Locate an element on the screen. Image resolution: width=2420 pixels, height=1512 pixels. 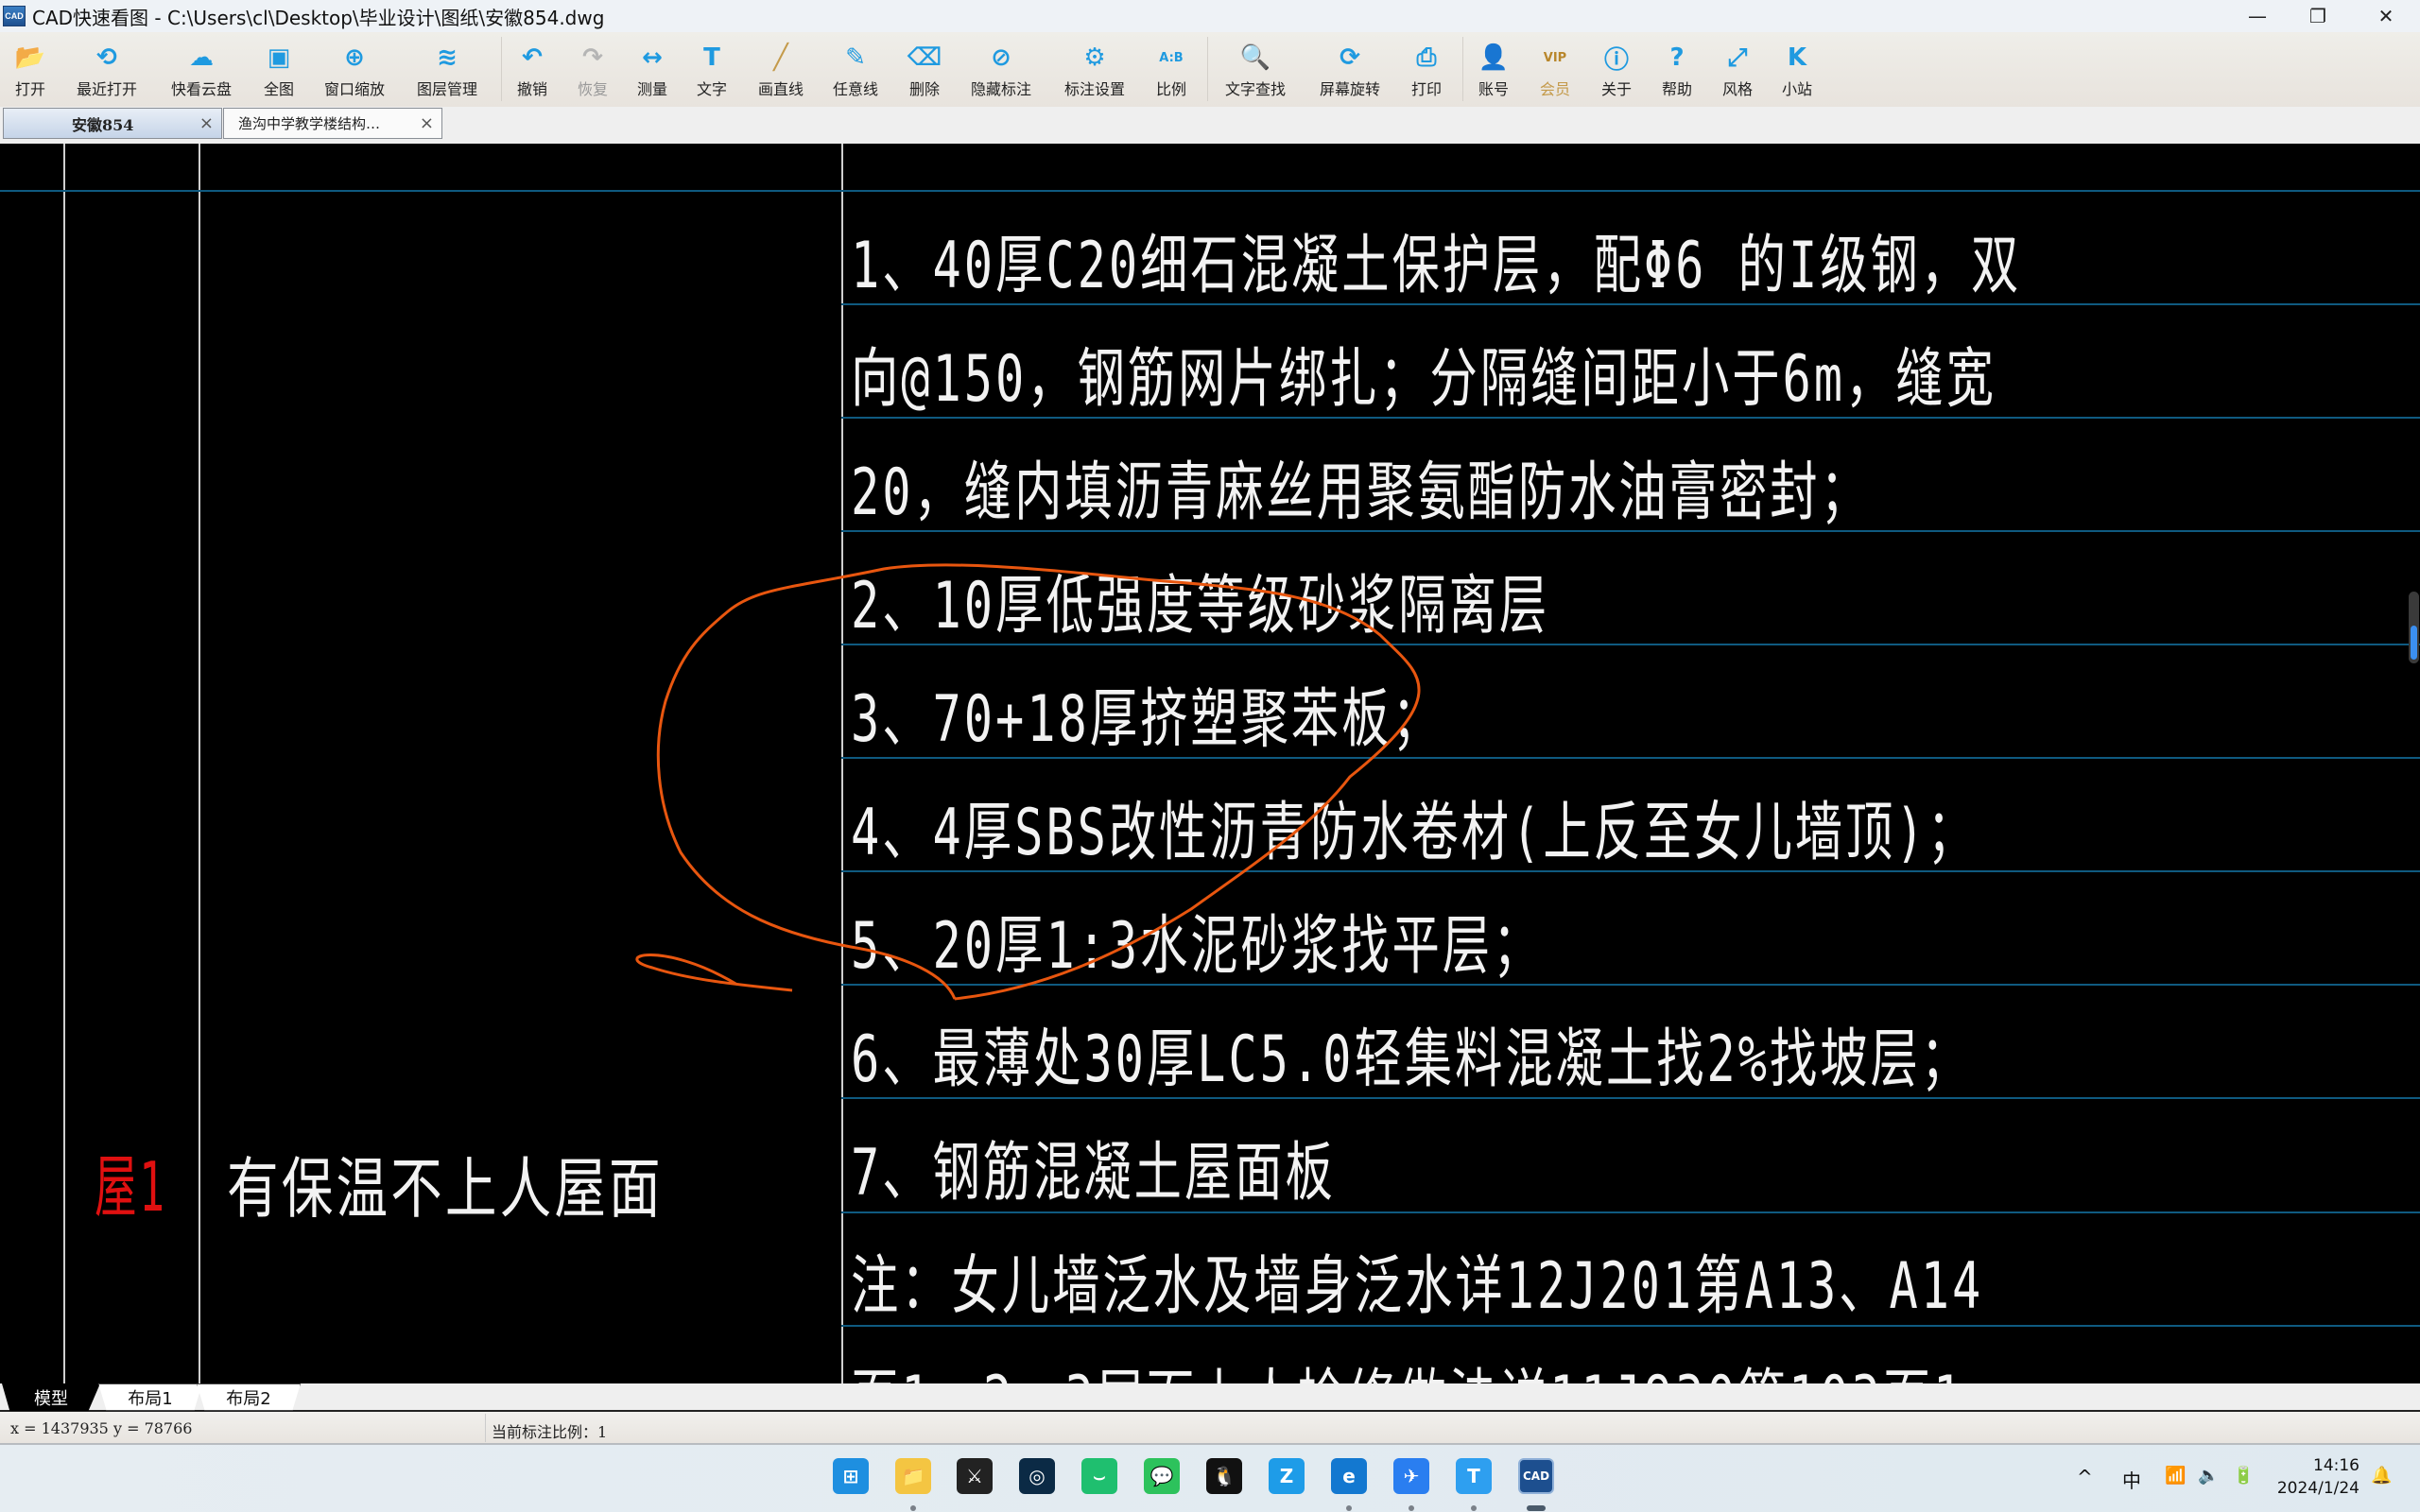
text-icon: T is located at coordinates (711, 57).